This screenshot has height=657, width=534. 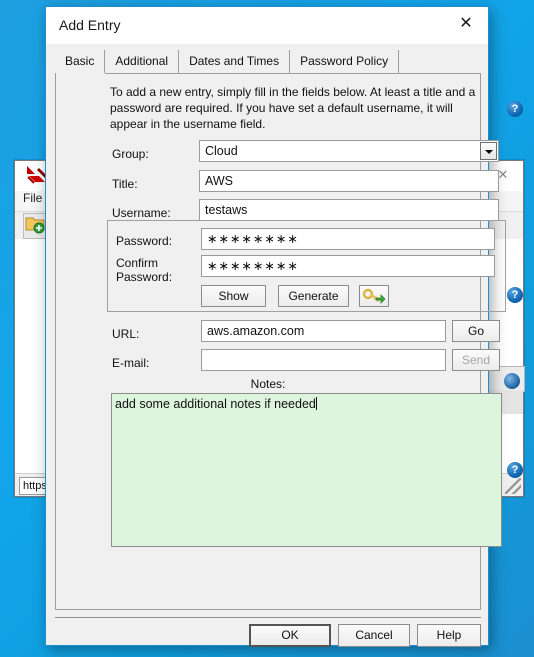 I want to click on resize-grip-icon, so click(x=513, y=486).